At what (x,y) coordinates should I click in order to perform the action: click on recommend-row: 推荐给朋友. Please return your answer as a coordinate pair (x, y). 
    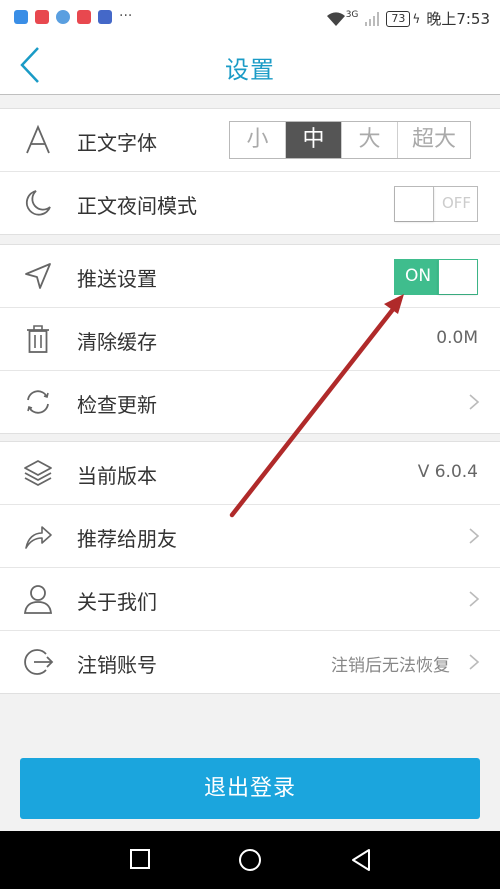
    Looking at the image, I should click on (250, 536).